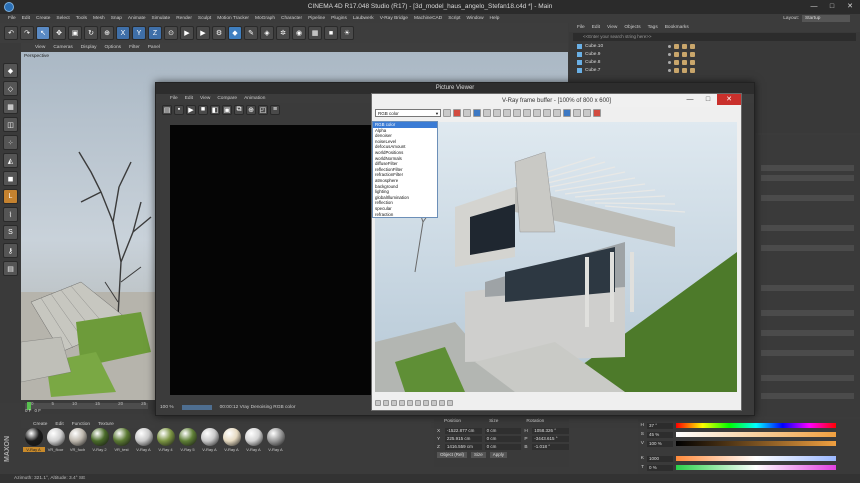  What do you see at coordinates (235, 33) in the screenshot?
I see `cube-icon: ◆` at bounding box center [235, 33].